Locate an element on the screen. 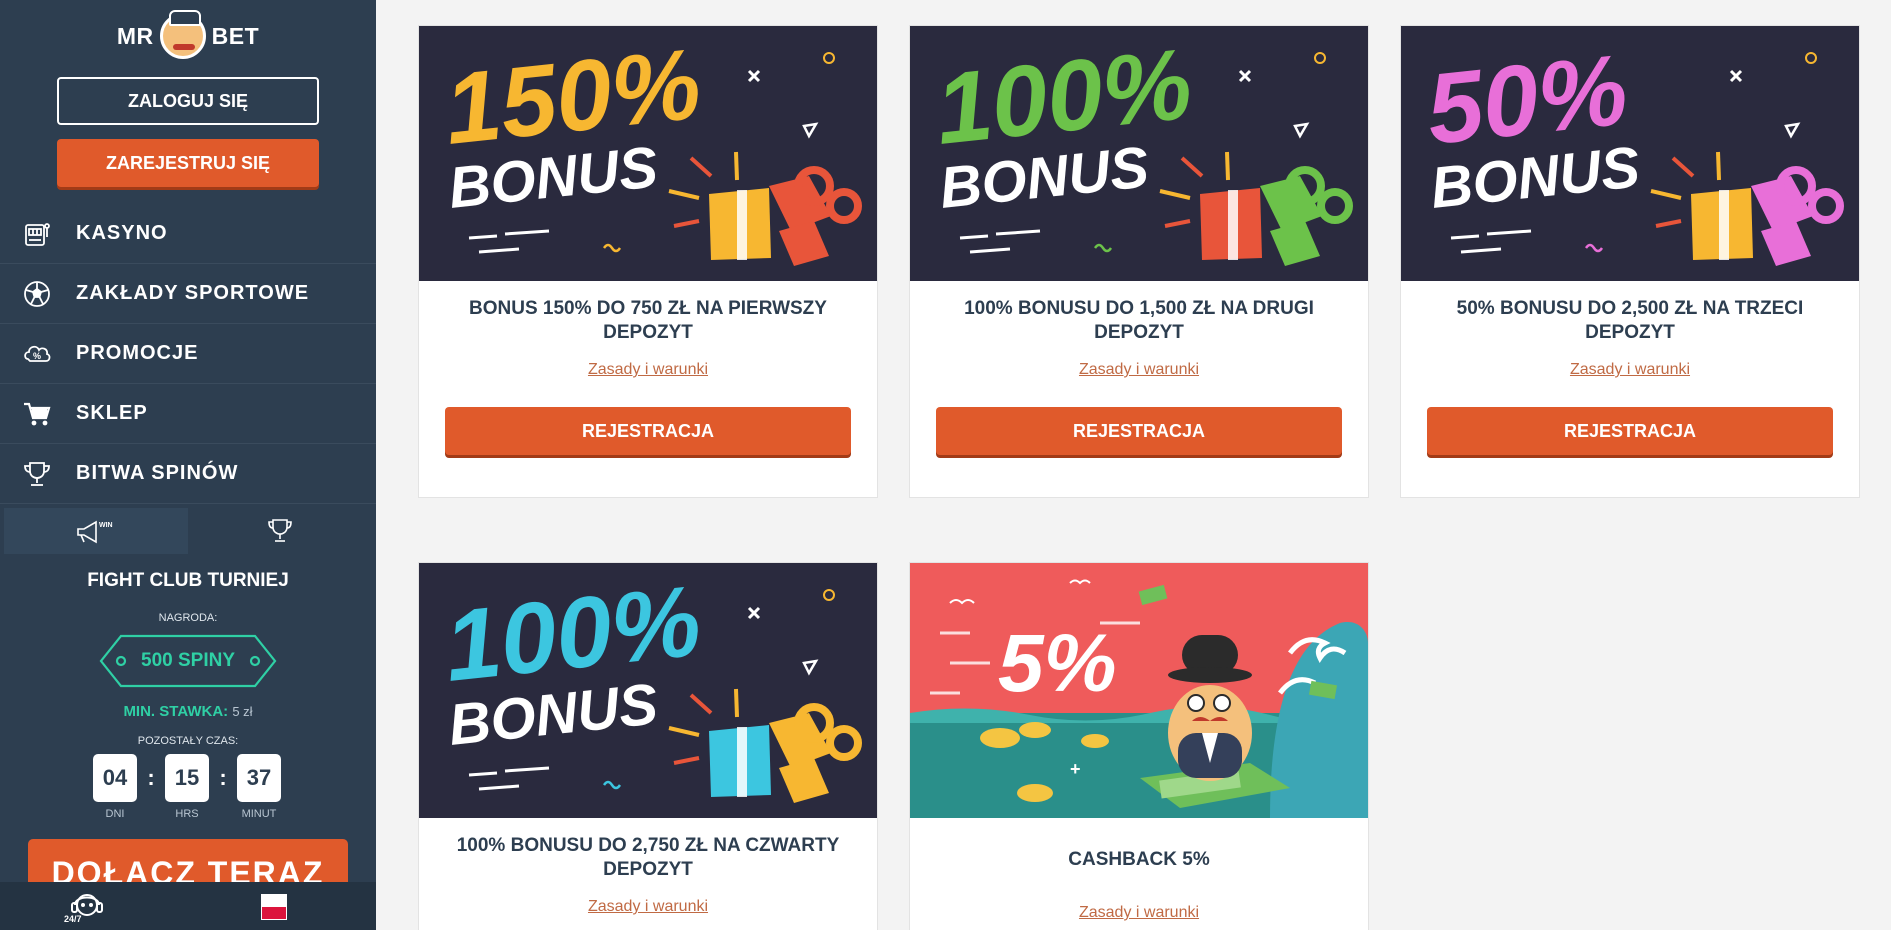  brand-right: BET is located at coordinates (235, 35).